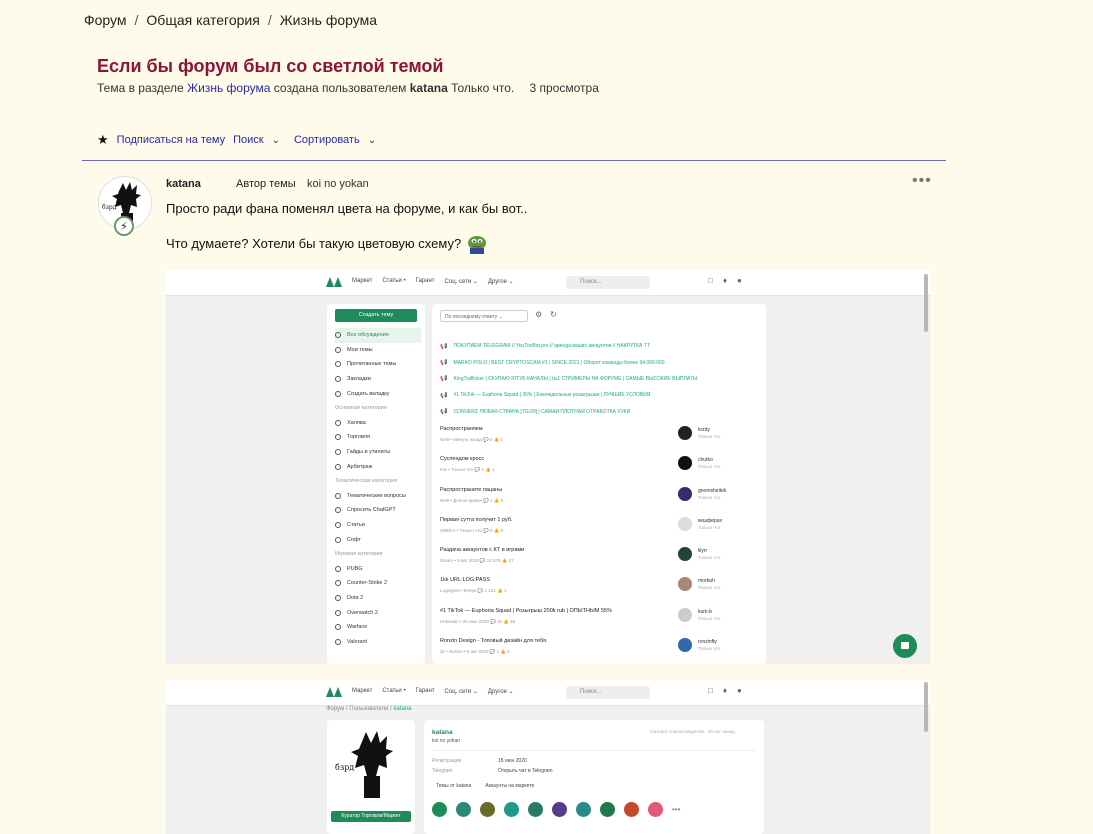 This screenshot has height=834, width=1093. What do you see at coordinates (444, 379) in the screenshot?
I see `megaphone-icon: 📢` at bounding box center [444, 379].